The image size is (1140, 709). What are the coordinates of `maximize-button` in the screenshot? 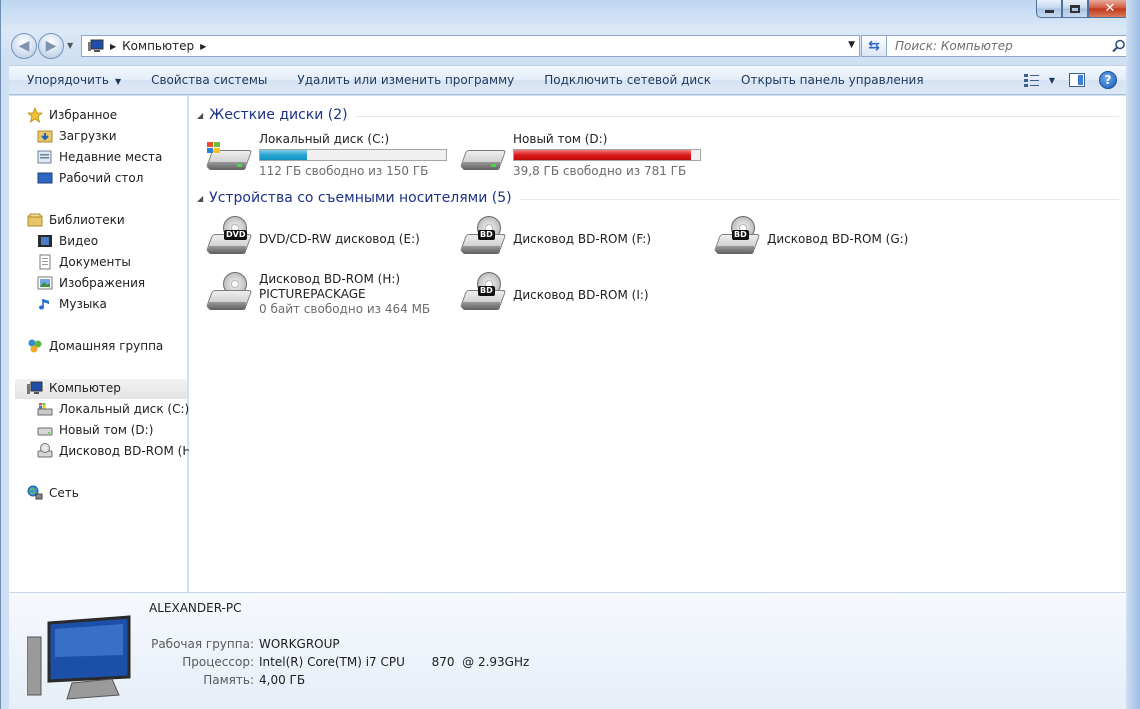 It's located at (1075, 9).